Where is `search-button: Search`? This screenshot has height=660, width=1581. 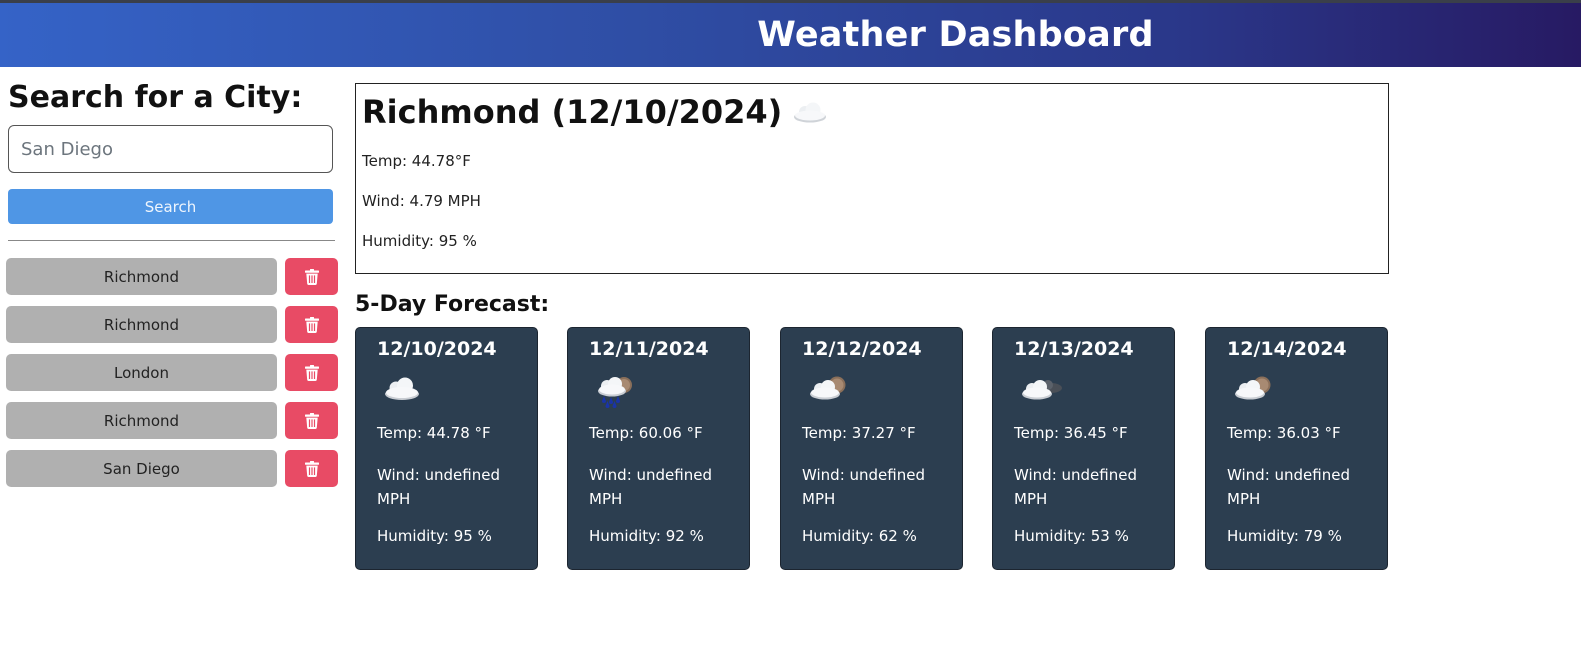
search-button: Search is located at coordinates (170, 206).